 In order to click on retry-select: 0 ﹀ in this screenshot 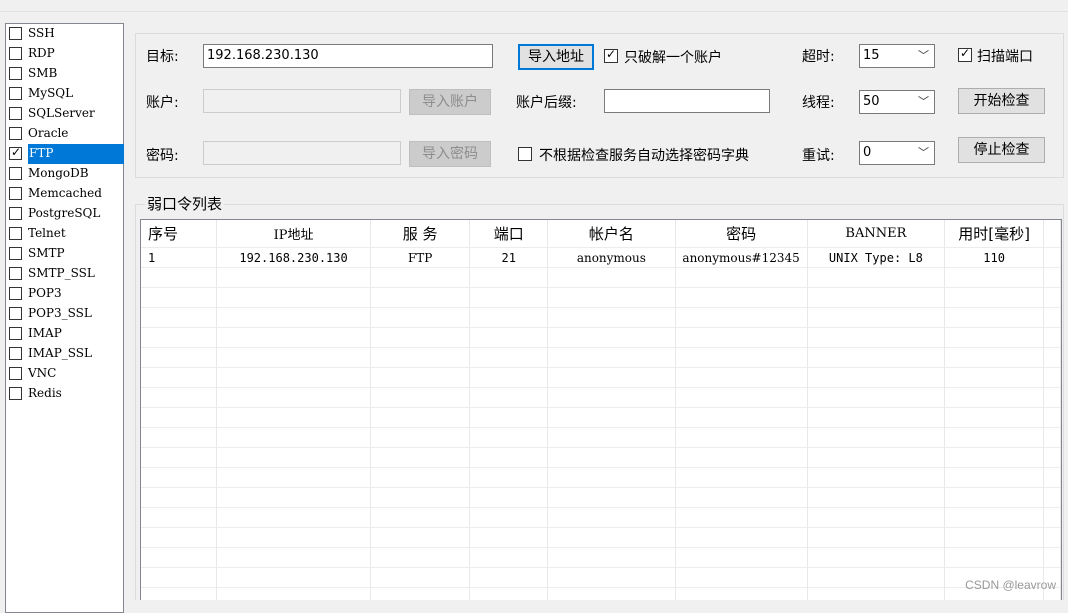, I will do `click(897, 153)`.